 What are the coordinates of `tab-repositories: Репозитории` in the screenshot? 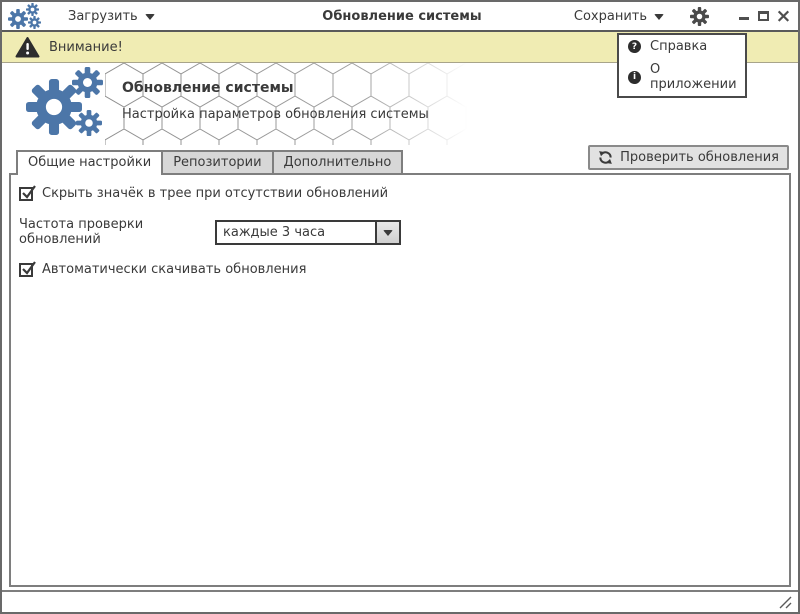 It's located at (217, 161).